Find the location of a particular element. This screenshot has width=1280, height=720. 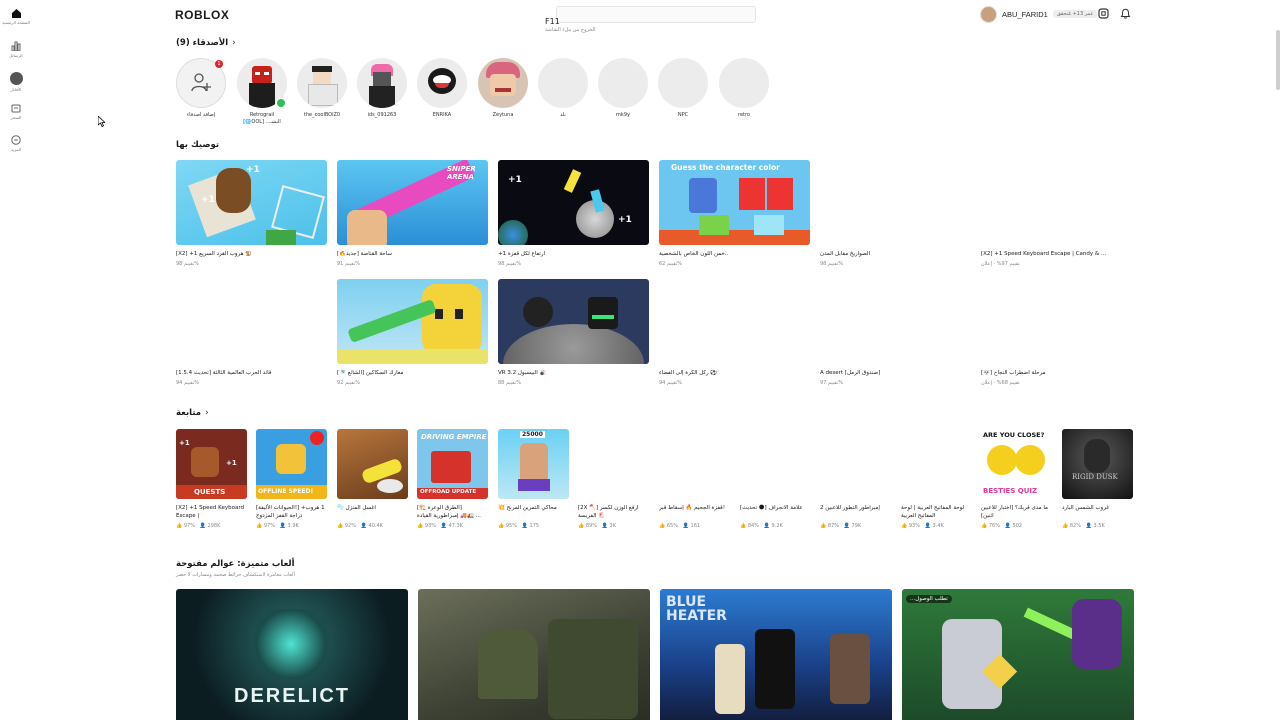

game-thumbnail: 25000 is located at coordinates (533, 464).